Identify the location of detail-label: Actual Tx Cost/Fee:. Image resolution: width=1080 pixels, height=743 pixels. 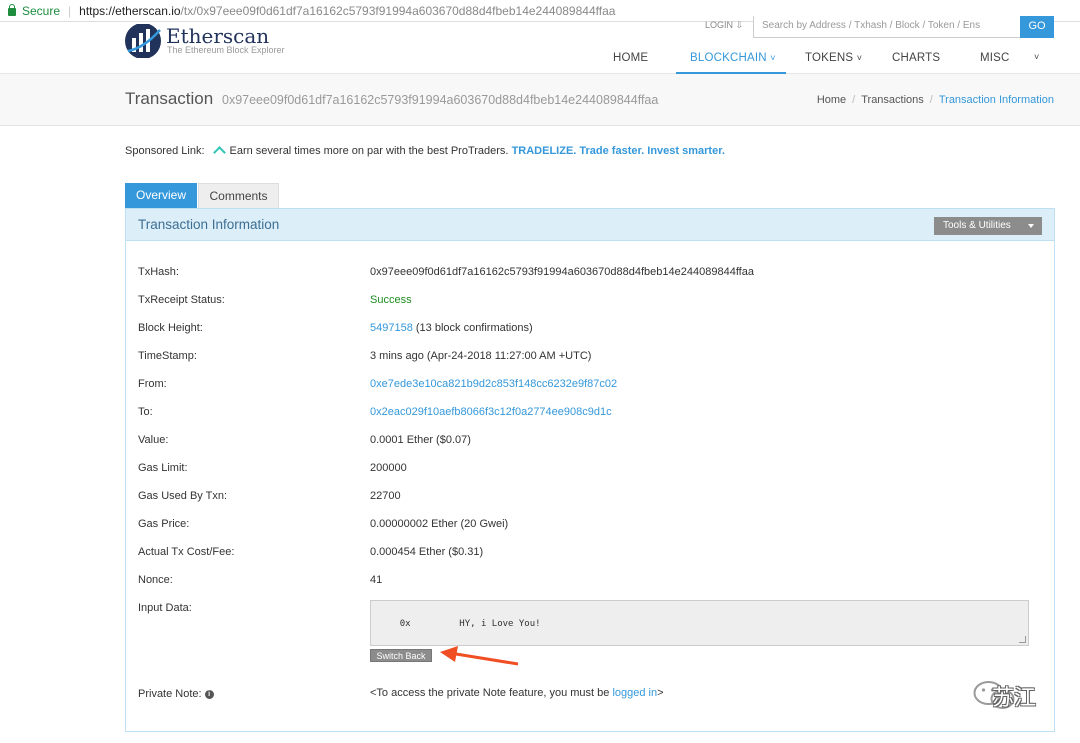
(186, 552).